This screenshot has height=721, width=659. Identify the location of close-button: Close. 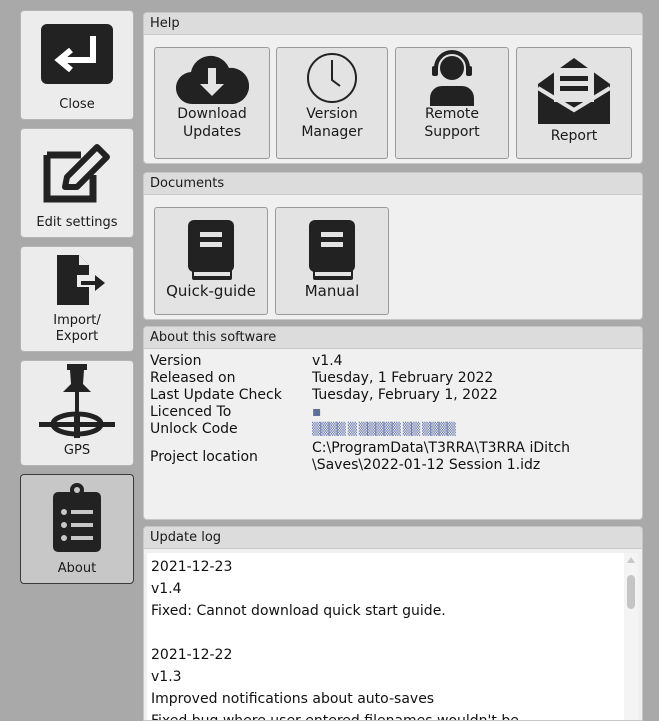
(77, 65).